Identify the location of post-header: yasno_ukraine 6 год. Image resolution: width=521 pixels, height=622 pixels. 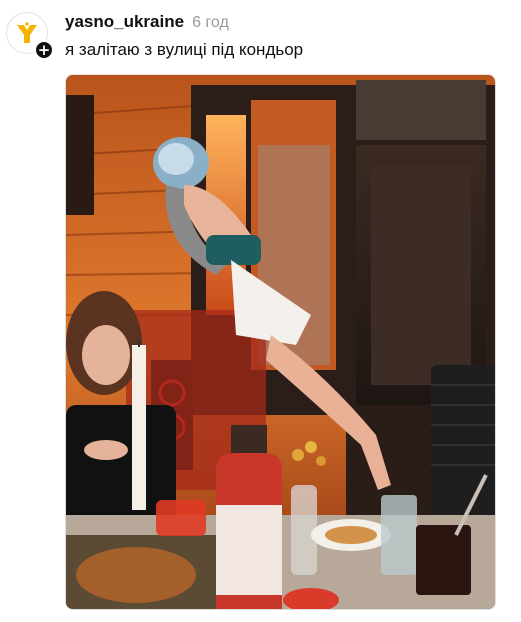
(147, 22).